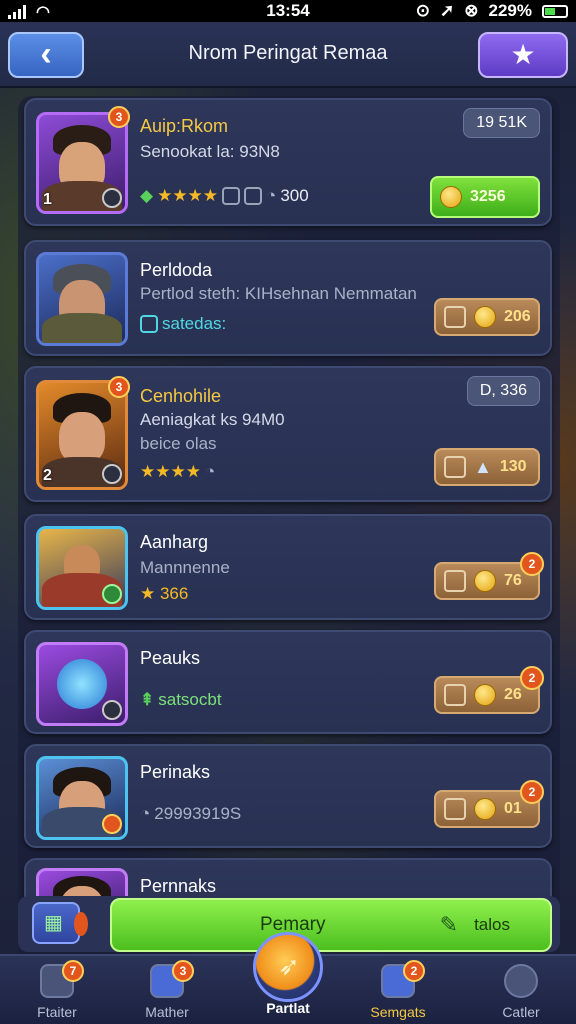 The height and width of the screenshot is (1024, 576). Describe the element at coordinates (47, 199) in the screenshot. I see `hero-level: 1` at that location.